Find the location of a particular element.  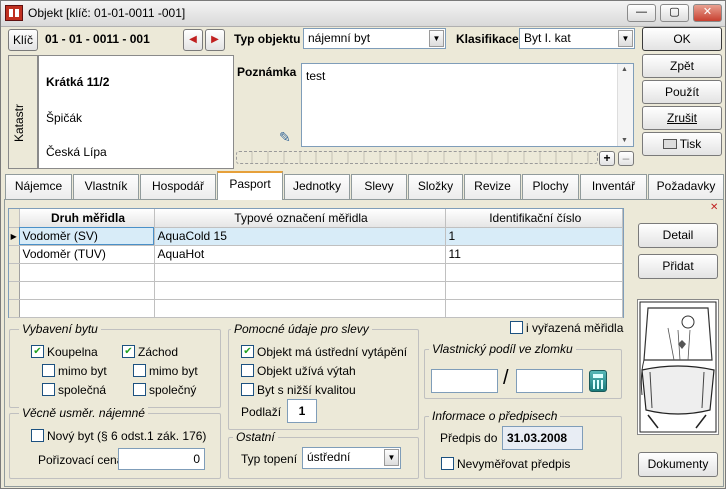

table-row: Vodoměr (TUV) AquaHot 11 is located at coordinates (316, 254).